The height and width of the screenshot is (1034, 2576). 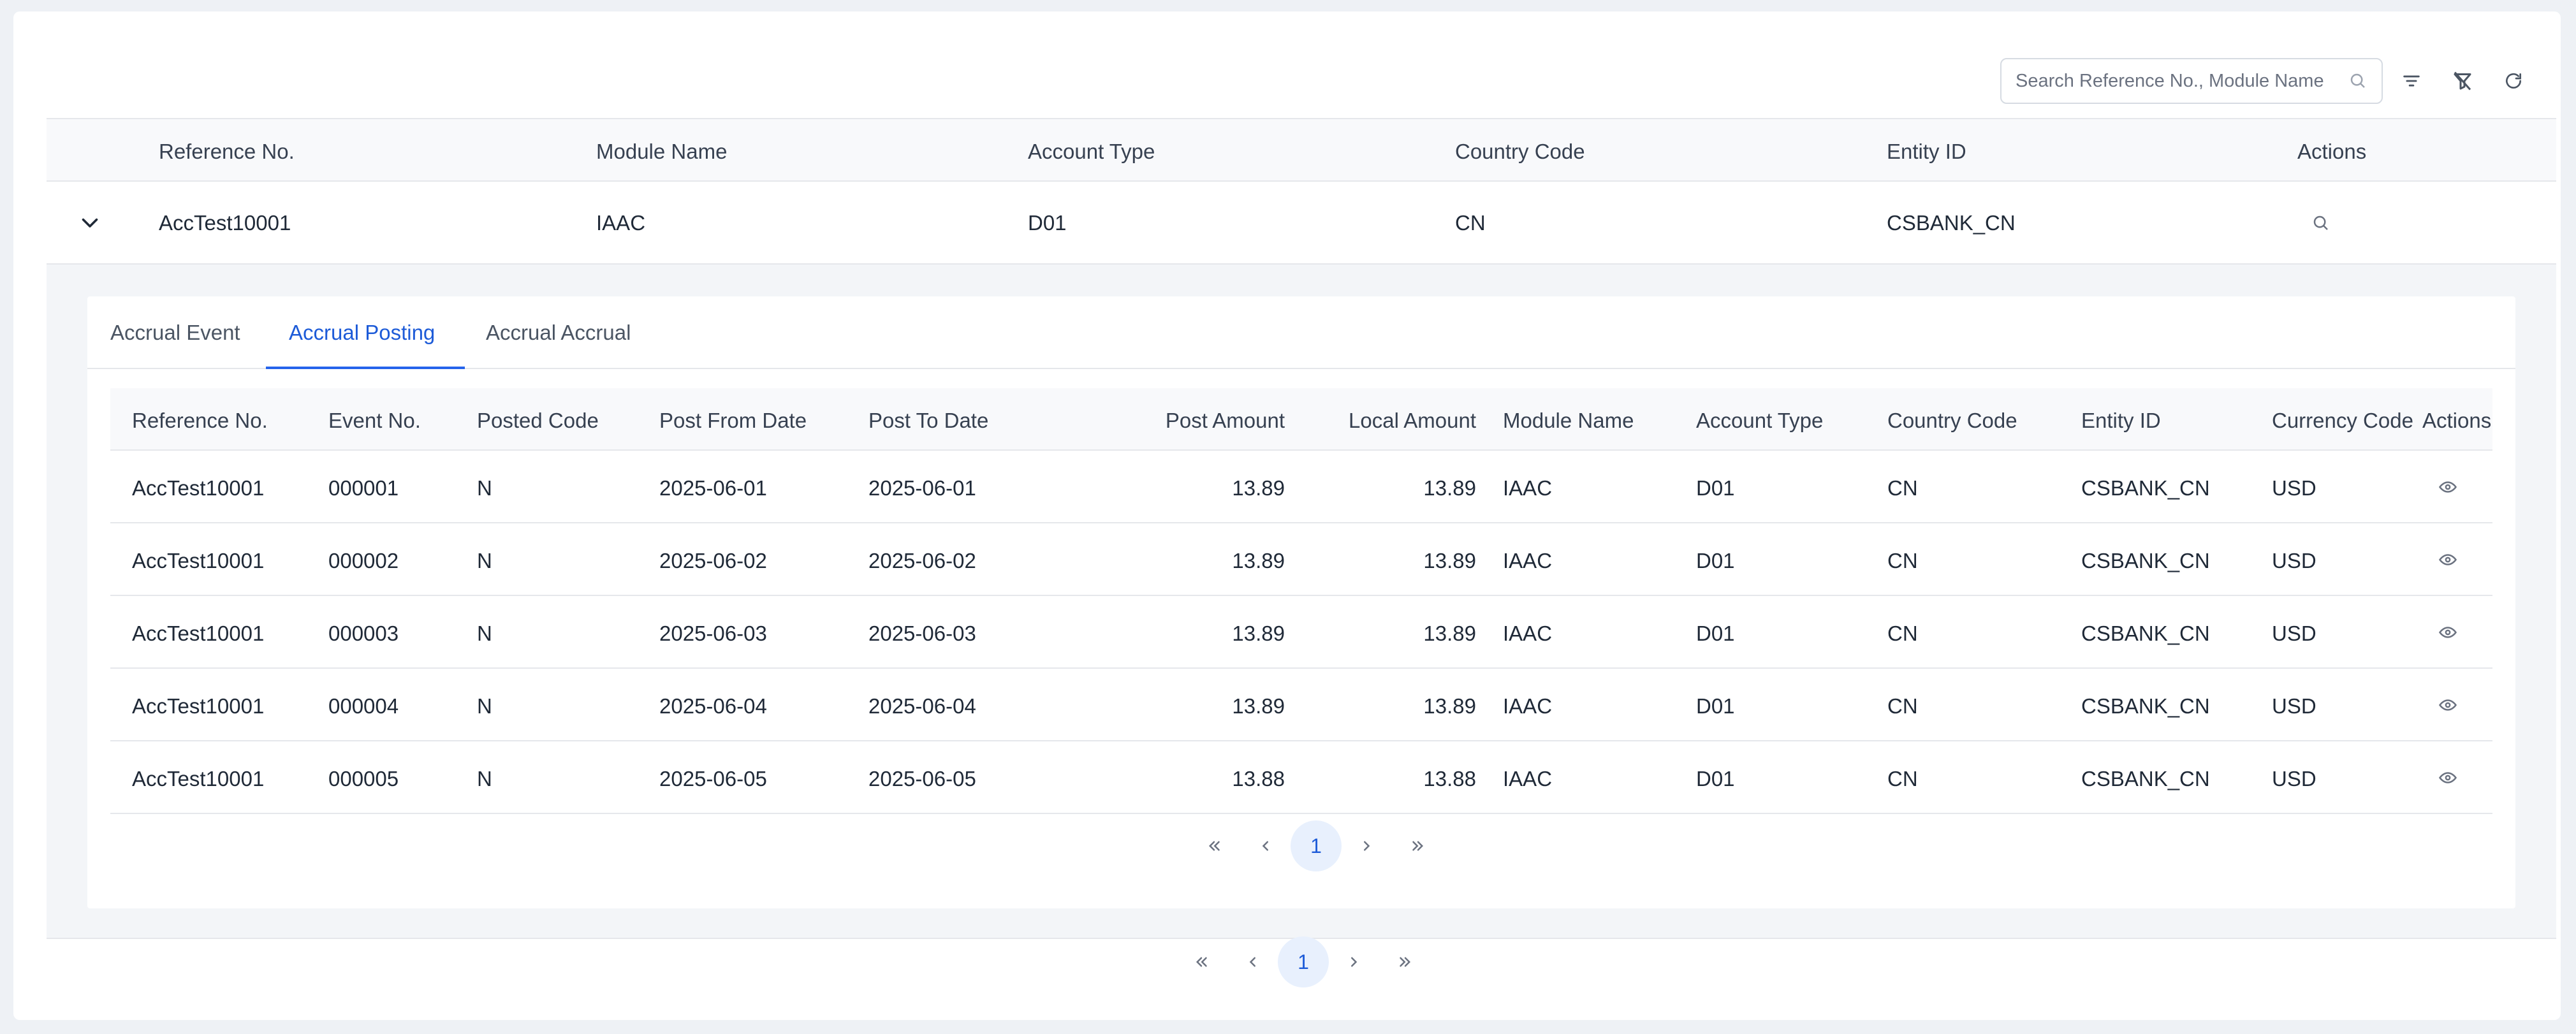 What do you see at coordinates (2170, 80) in the screenshot?
I see `search-placeholder: Search Reference No., Module Name` at bounding box center [2170, 80].